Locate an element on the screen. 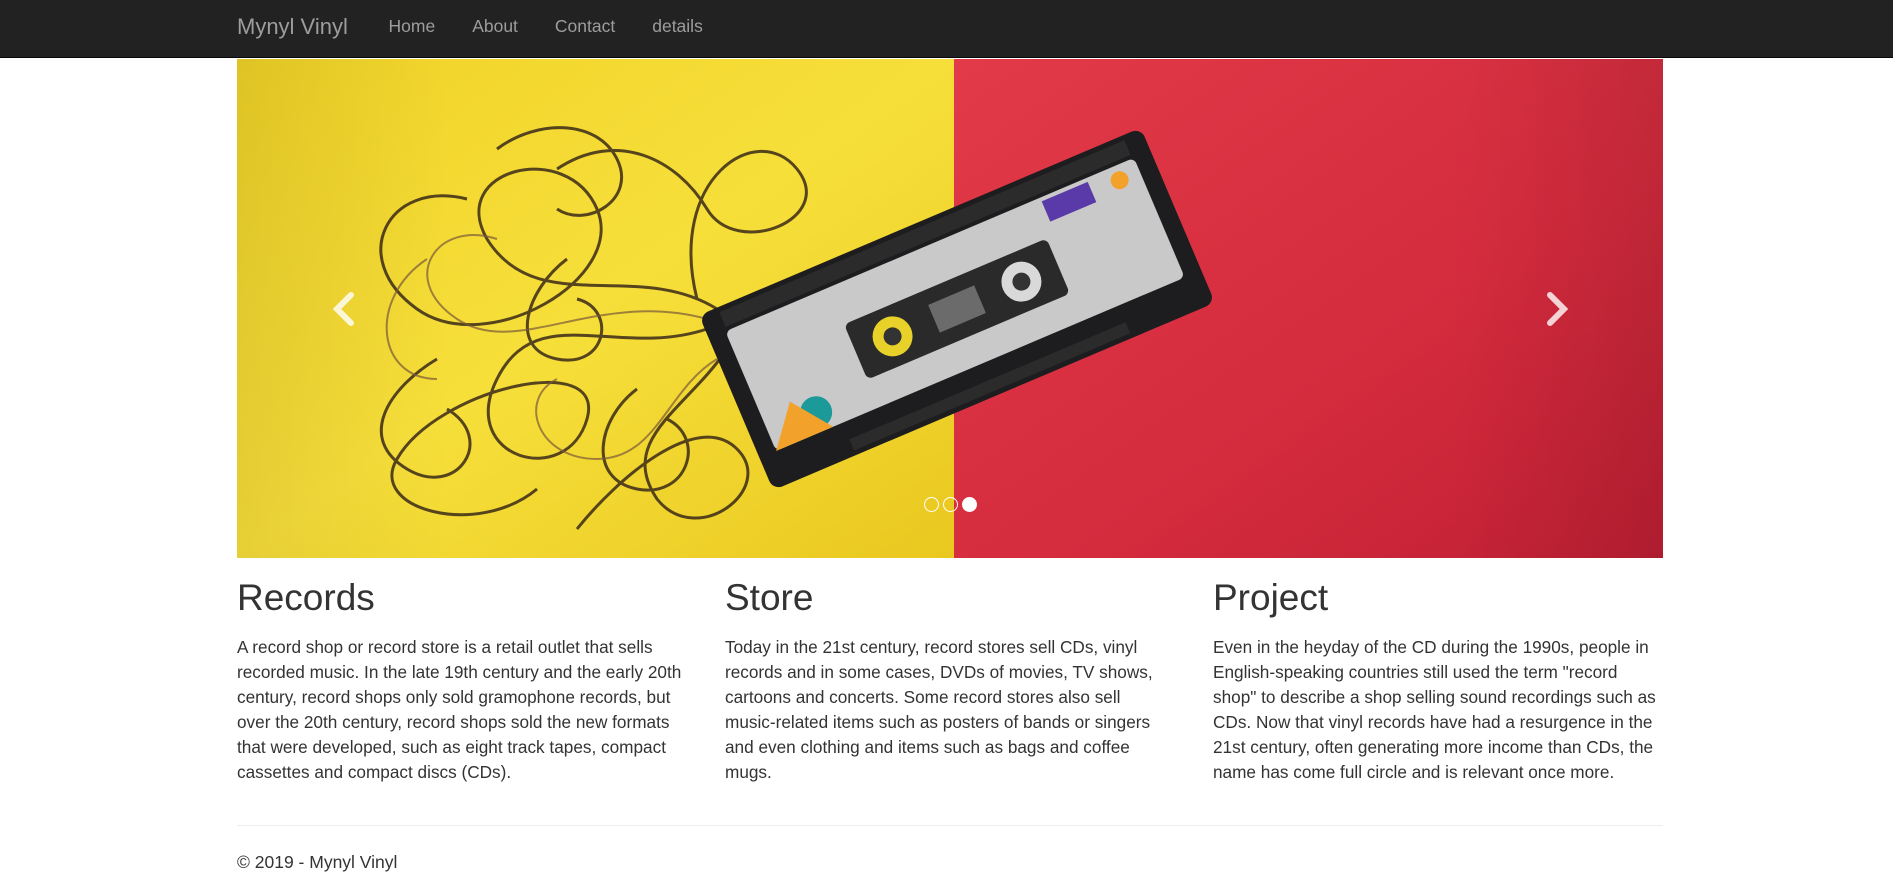 The height and width of the screenshot is (875, 1893). carousel-next-button is located at coordinates (1556, 308).